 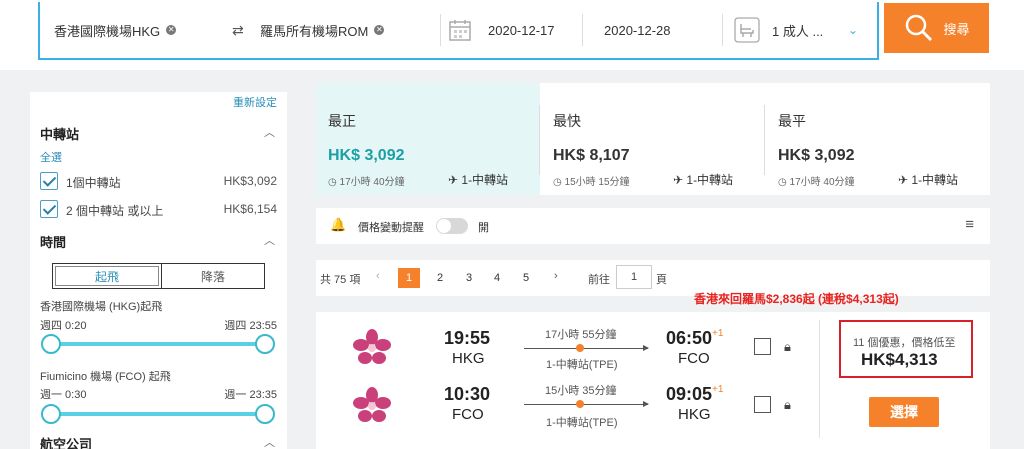 What do you see at coordinates (66, 443) in the screenshot?
I see `airline-section-title: 航空公司` at bounding box center [66, 443].